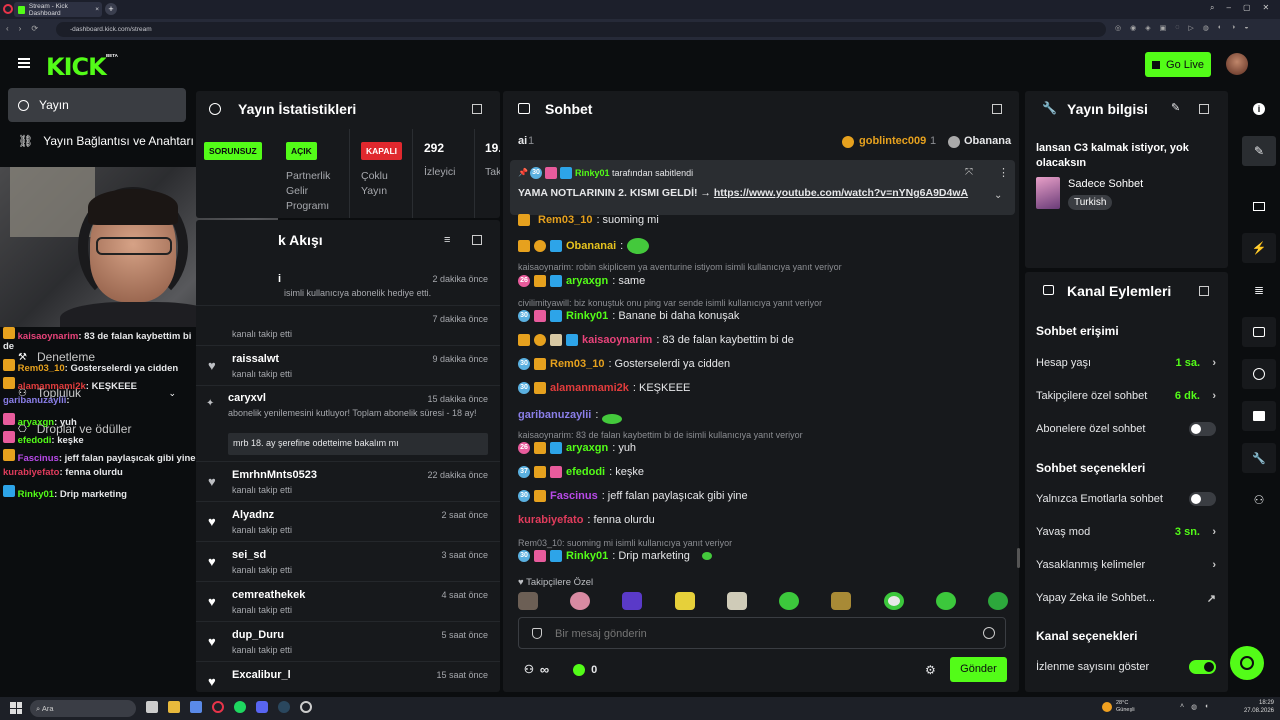  I want to click on activity-username: dup_Duru, so click(258, 635).